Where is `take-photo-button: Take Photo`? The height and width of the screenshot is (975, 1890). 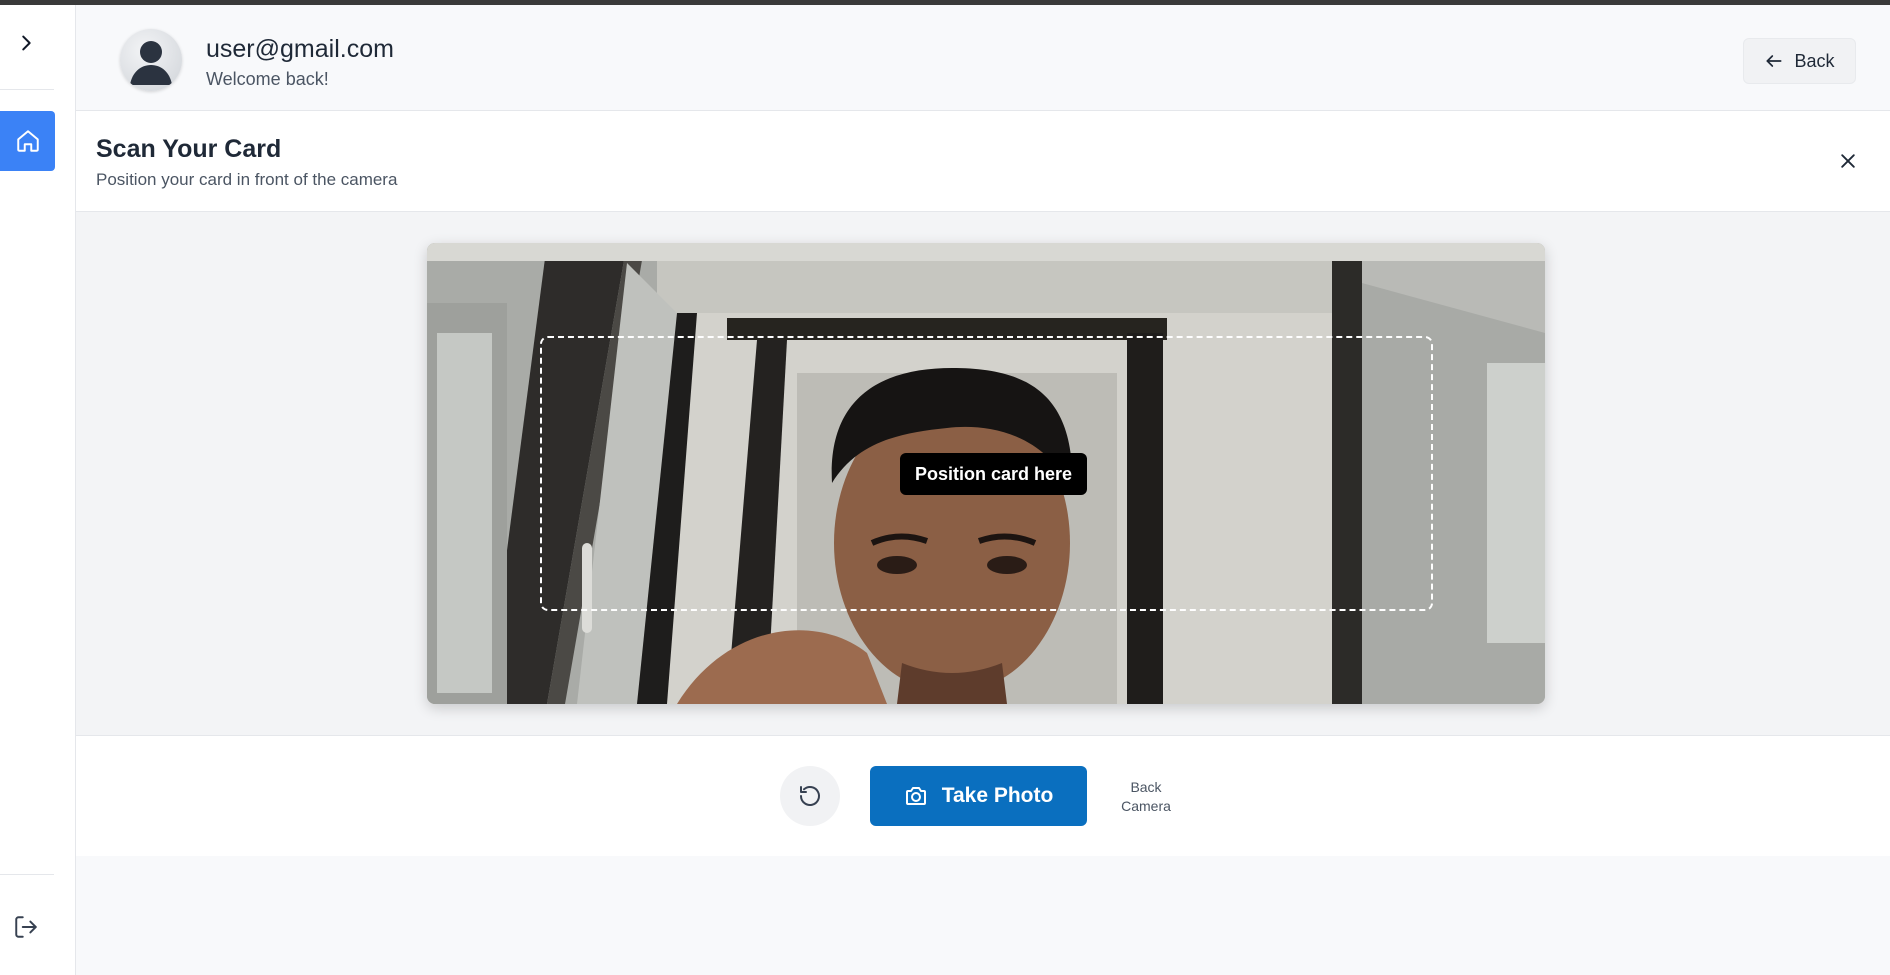 take-photo-button: Take Photo is located at coordinates (978, 796).